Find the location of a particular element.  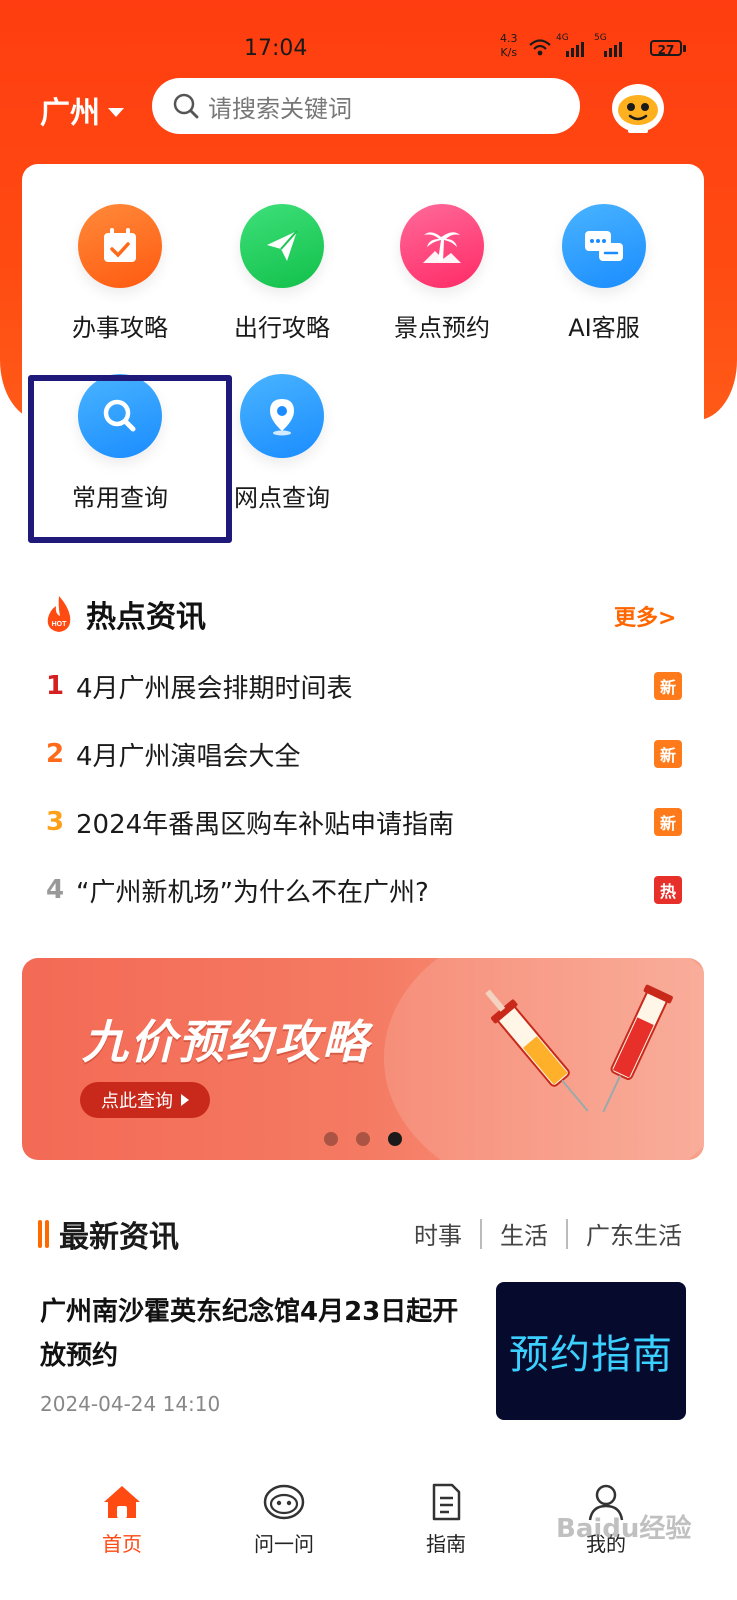

robot-face-icon is located at coordinates (638, 106).